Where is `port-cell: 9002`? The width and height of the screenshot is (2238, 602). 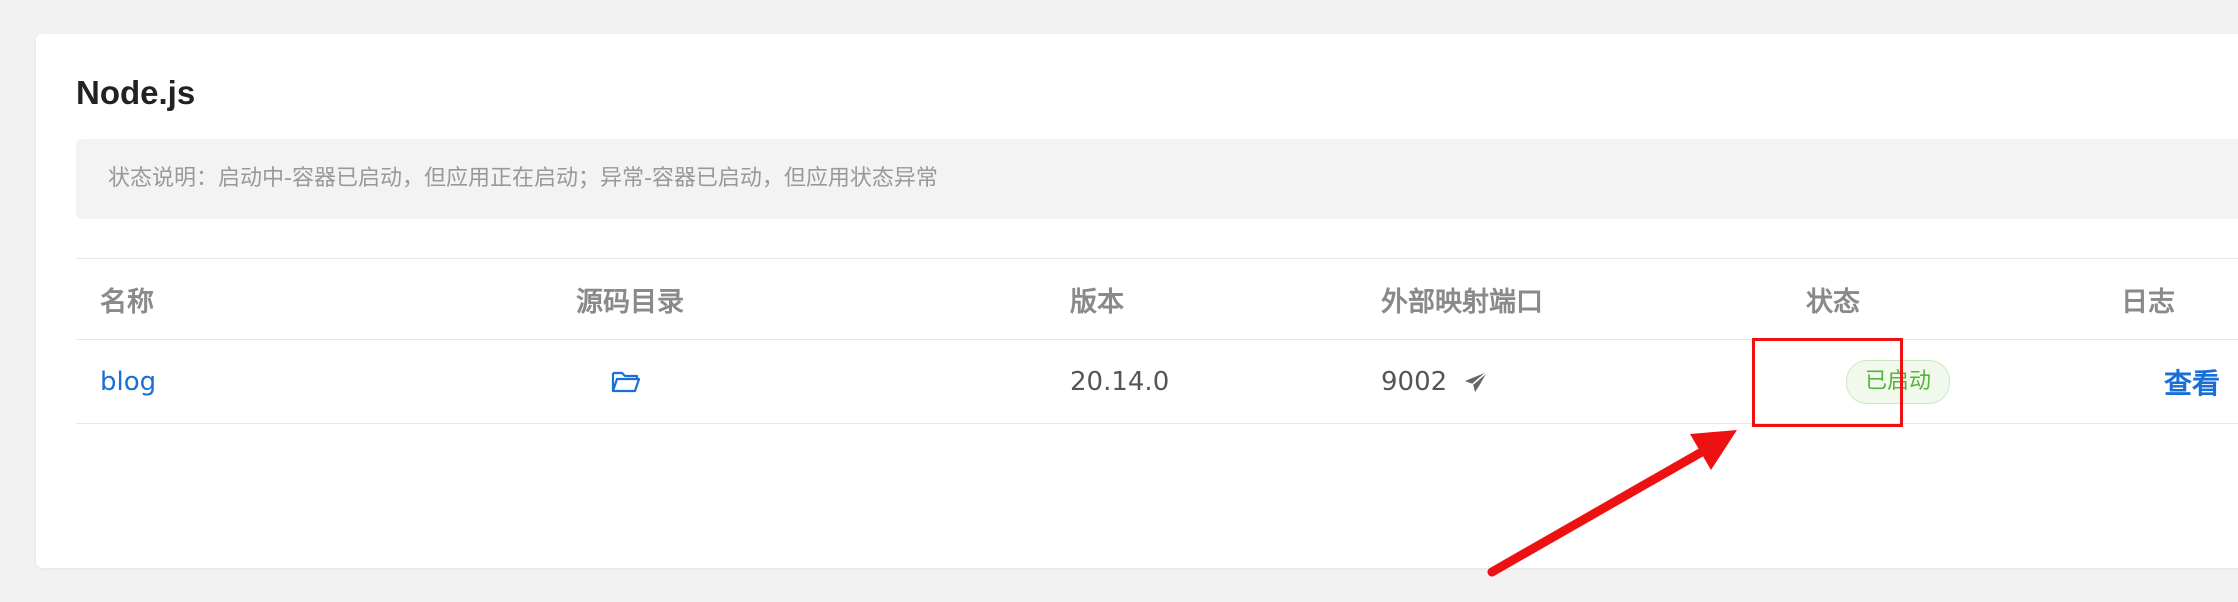 port-cell: 9002 is located at coordinates (1435, 381).